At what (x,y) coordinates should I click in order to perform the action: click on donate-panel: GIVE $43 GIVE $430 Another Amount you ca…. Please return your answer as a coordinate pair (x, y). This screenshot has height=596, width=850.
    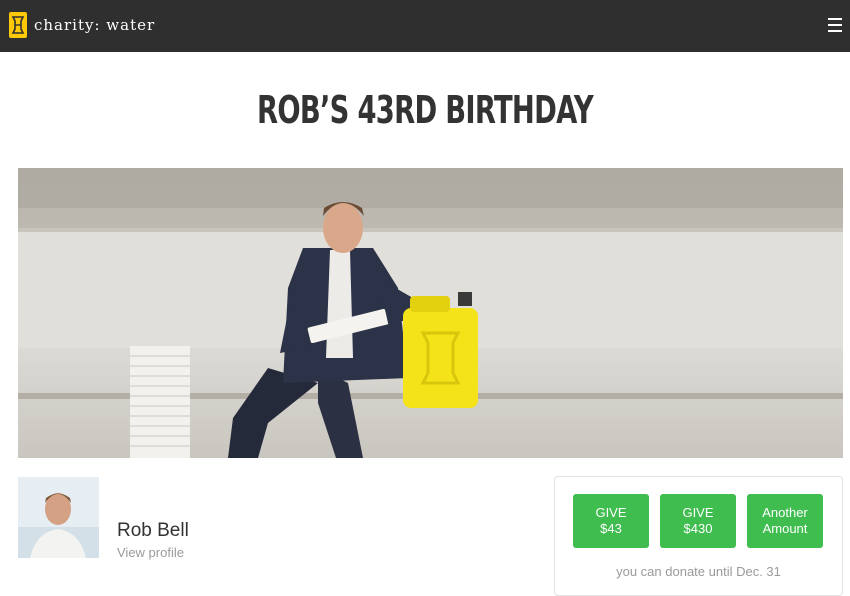
    Looking at the image, I should click on (698, 536).